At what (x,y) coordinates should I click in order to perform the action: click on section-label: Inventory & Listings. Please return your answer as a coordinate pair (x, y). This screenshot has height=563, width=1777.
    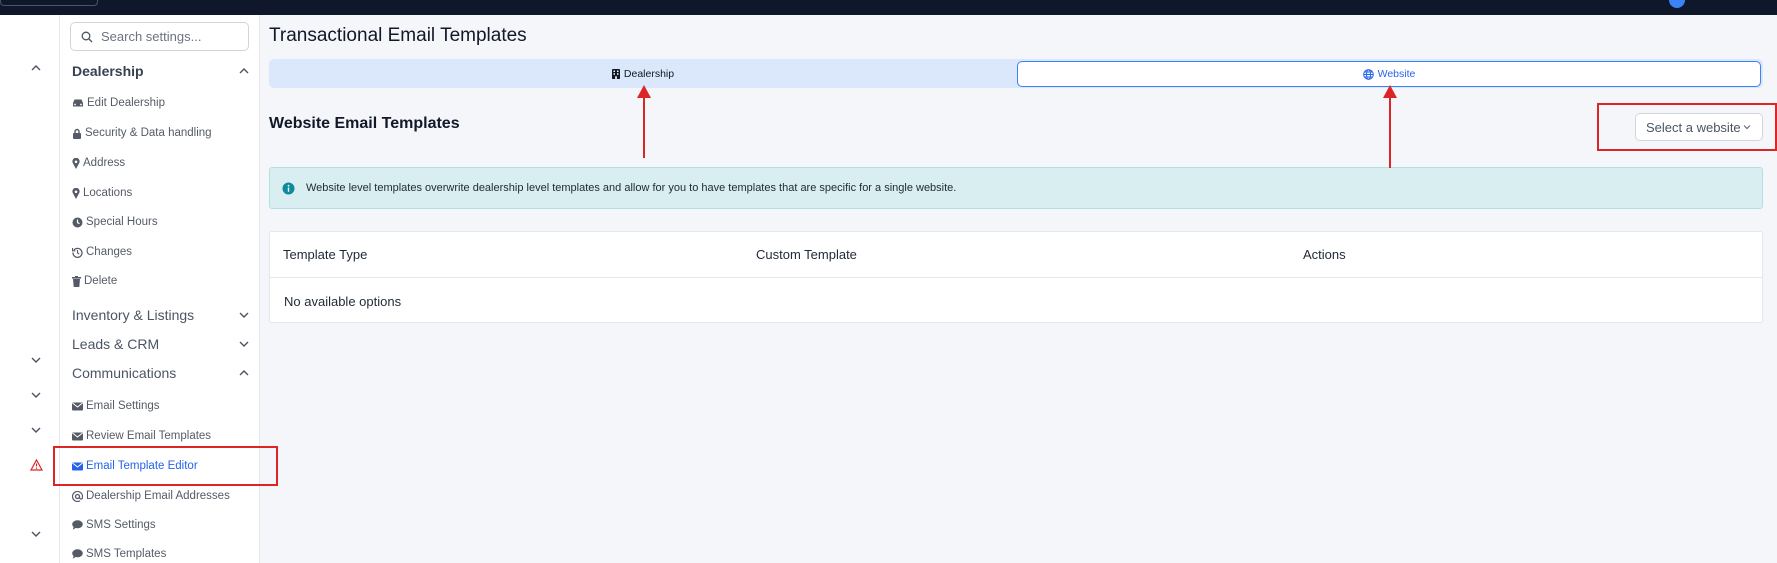
    Looking at the image, I should click on (133, 315).